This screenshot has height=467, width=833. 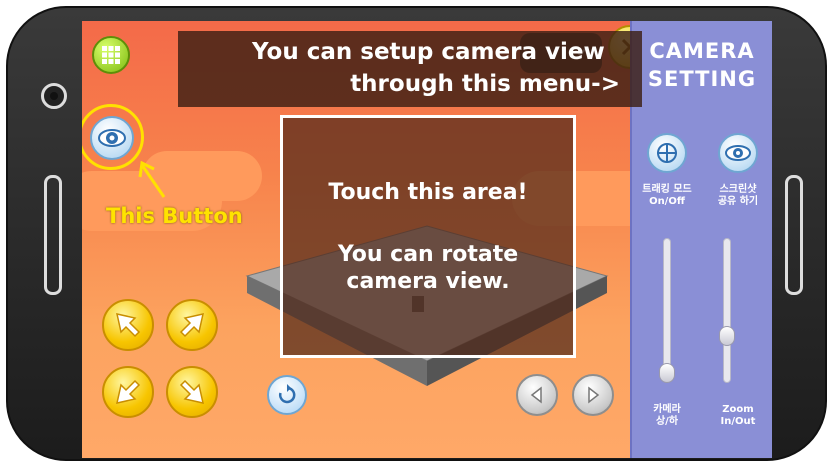 What do you see at coordinates (428, 254) in the screenshot?
I see `touch-hint-line2: You can rotate` at bounding box center [428, 254].